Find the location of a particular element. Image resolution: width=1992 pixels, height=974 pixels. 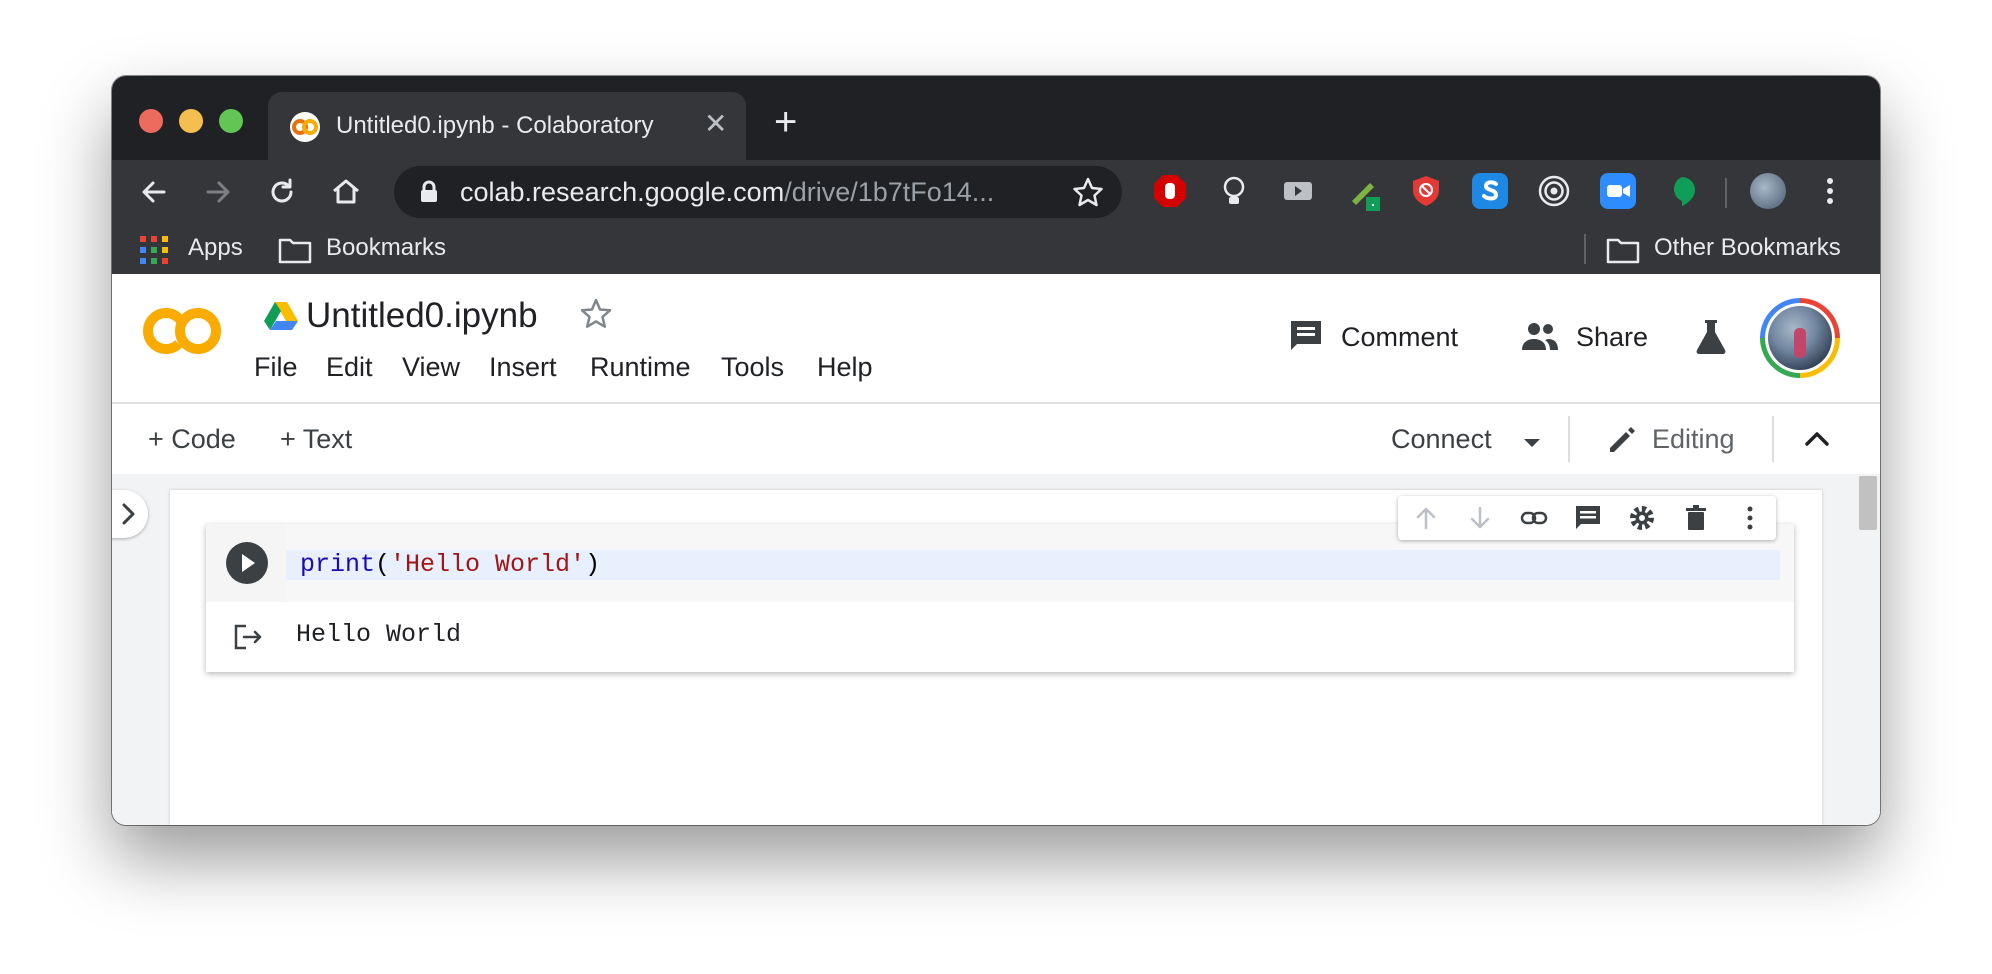

cell-settings-gear-icon is located at coordinates (1642, 518).